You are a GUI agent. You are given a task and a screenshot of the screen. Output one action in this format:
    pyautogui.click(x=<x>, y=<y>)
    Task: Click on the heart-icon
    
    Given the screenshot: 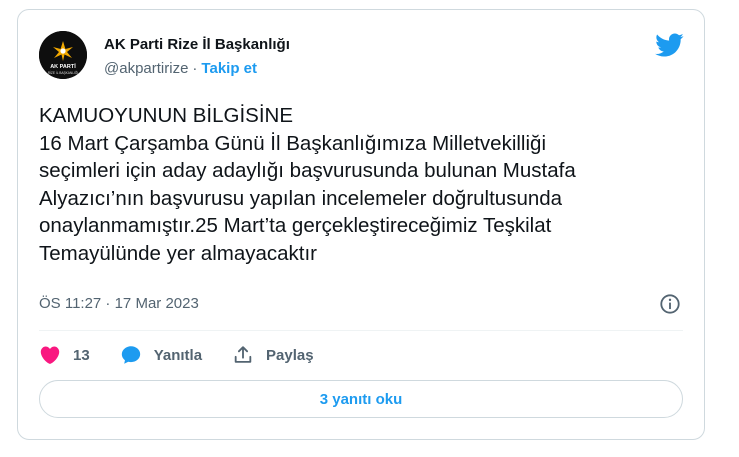 What is the action you would take?
    pyautogui.click(x=50, y=355)
    